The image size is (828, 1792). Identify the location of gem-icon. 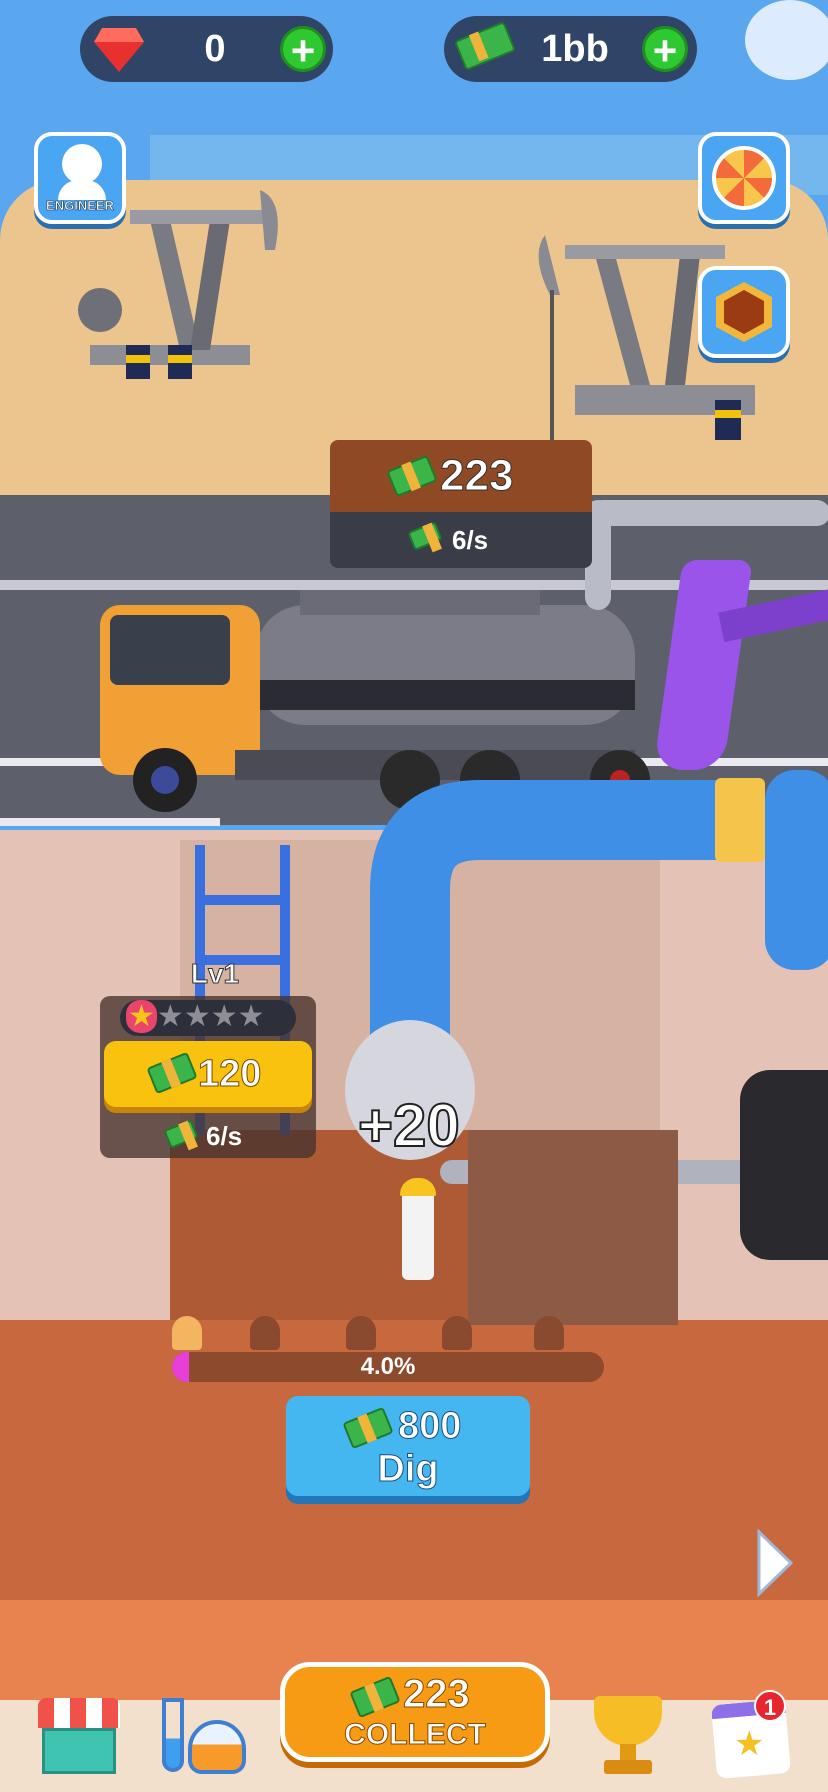
(119, 50).